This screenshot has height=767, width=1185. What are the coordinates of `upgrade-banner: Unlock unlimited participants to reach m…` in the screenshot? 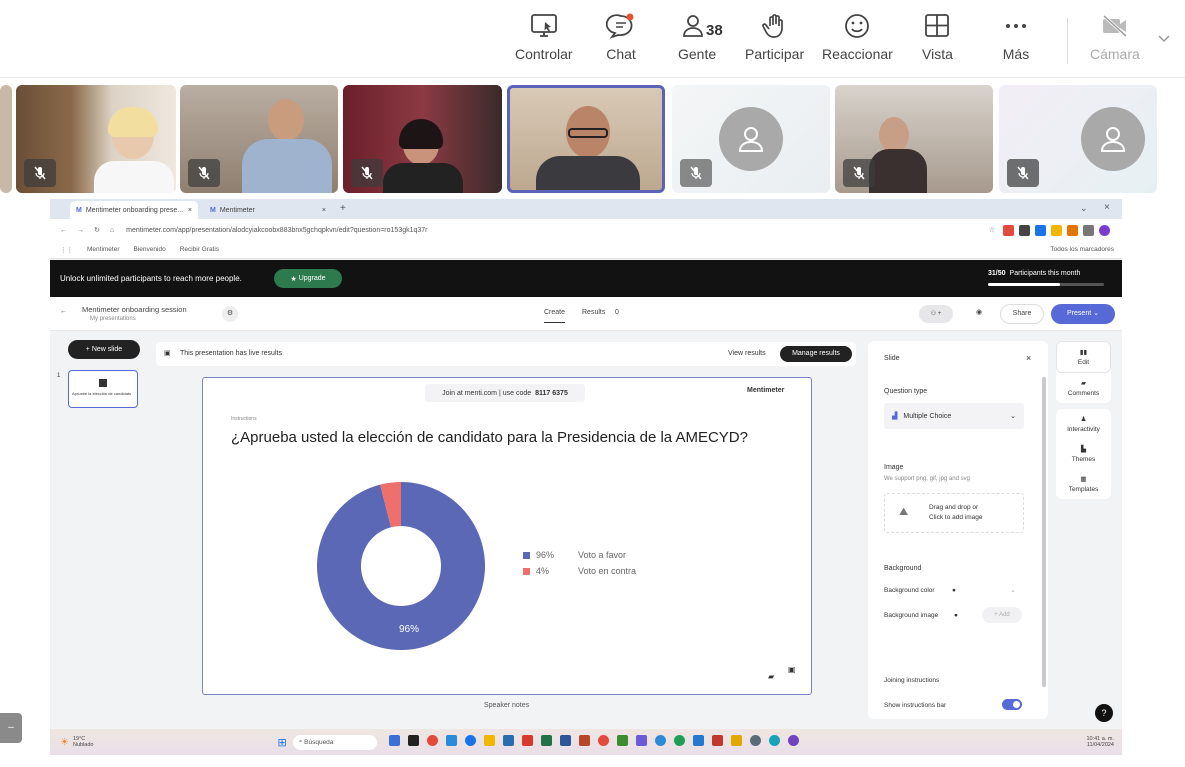 It's located at (586, 278).